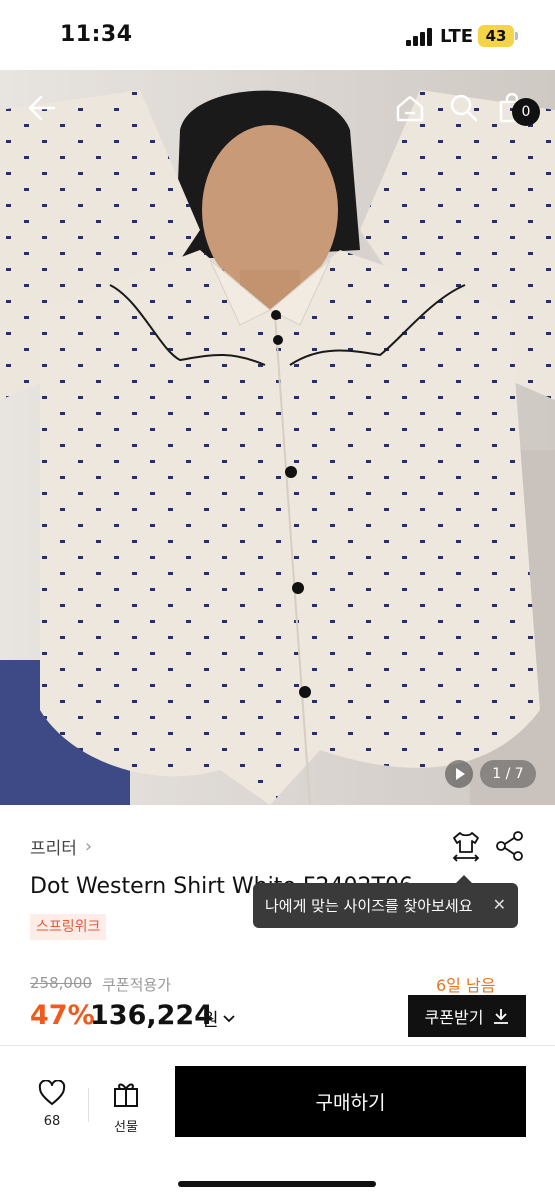 This screenshot has height=1200, width=555. I want to click on original-price: 258,000, so click(61, 983).